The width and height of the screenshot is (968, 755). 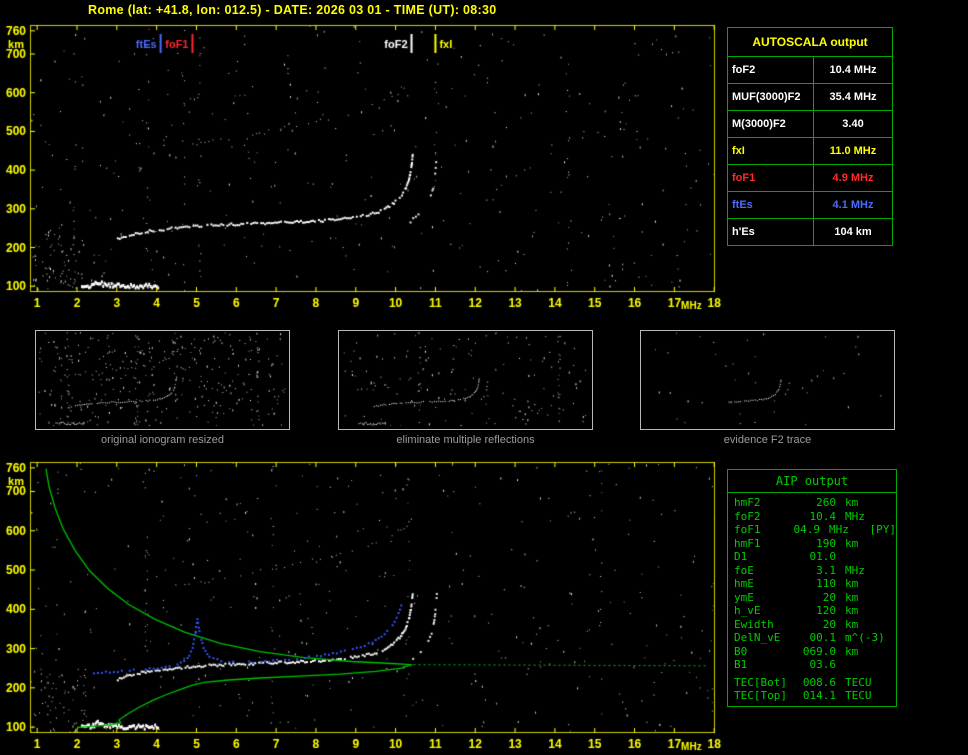 What do you see at coordinates (819, 651) in the screenshot?
I see `aip-param-value: 069.0` at bounding box center [819, 651].